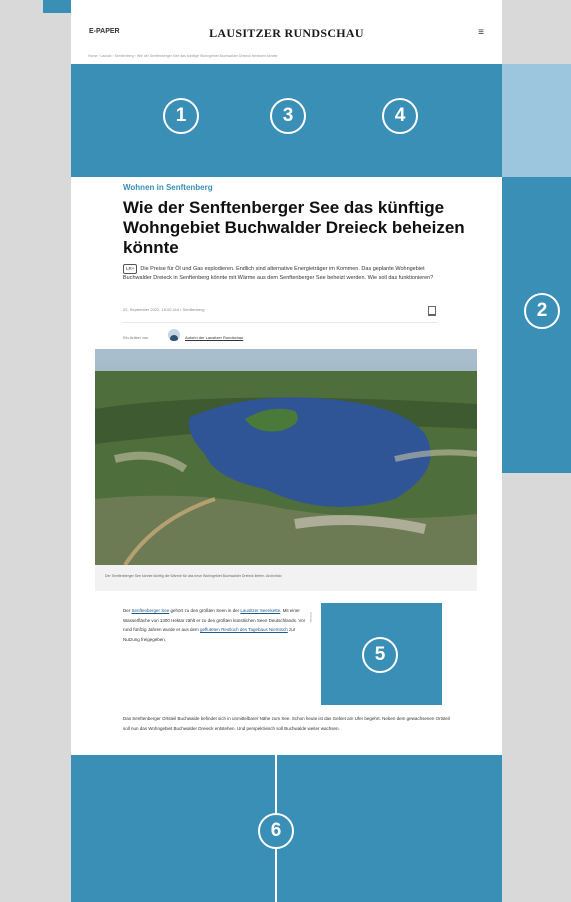 Image resolution: width=571 pixels, height=902 pixels. I want to click on author-avatar, so click(174, 335).